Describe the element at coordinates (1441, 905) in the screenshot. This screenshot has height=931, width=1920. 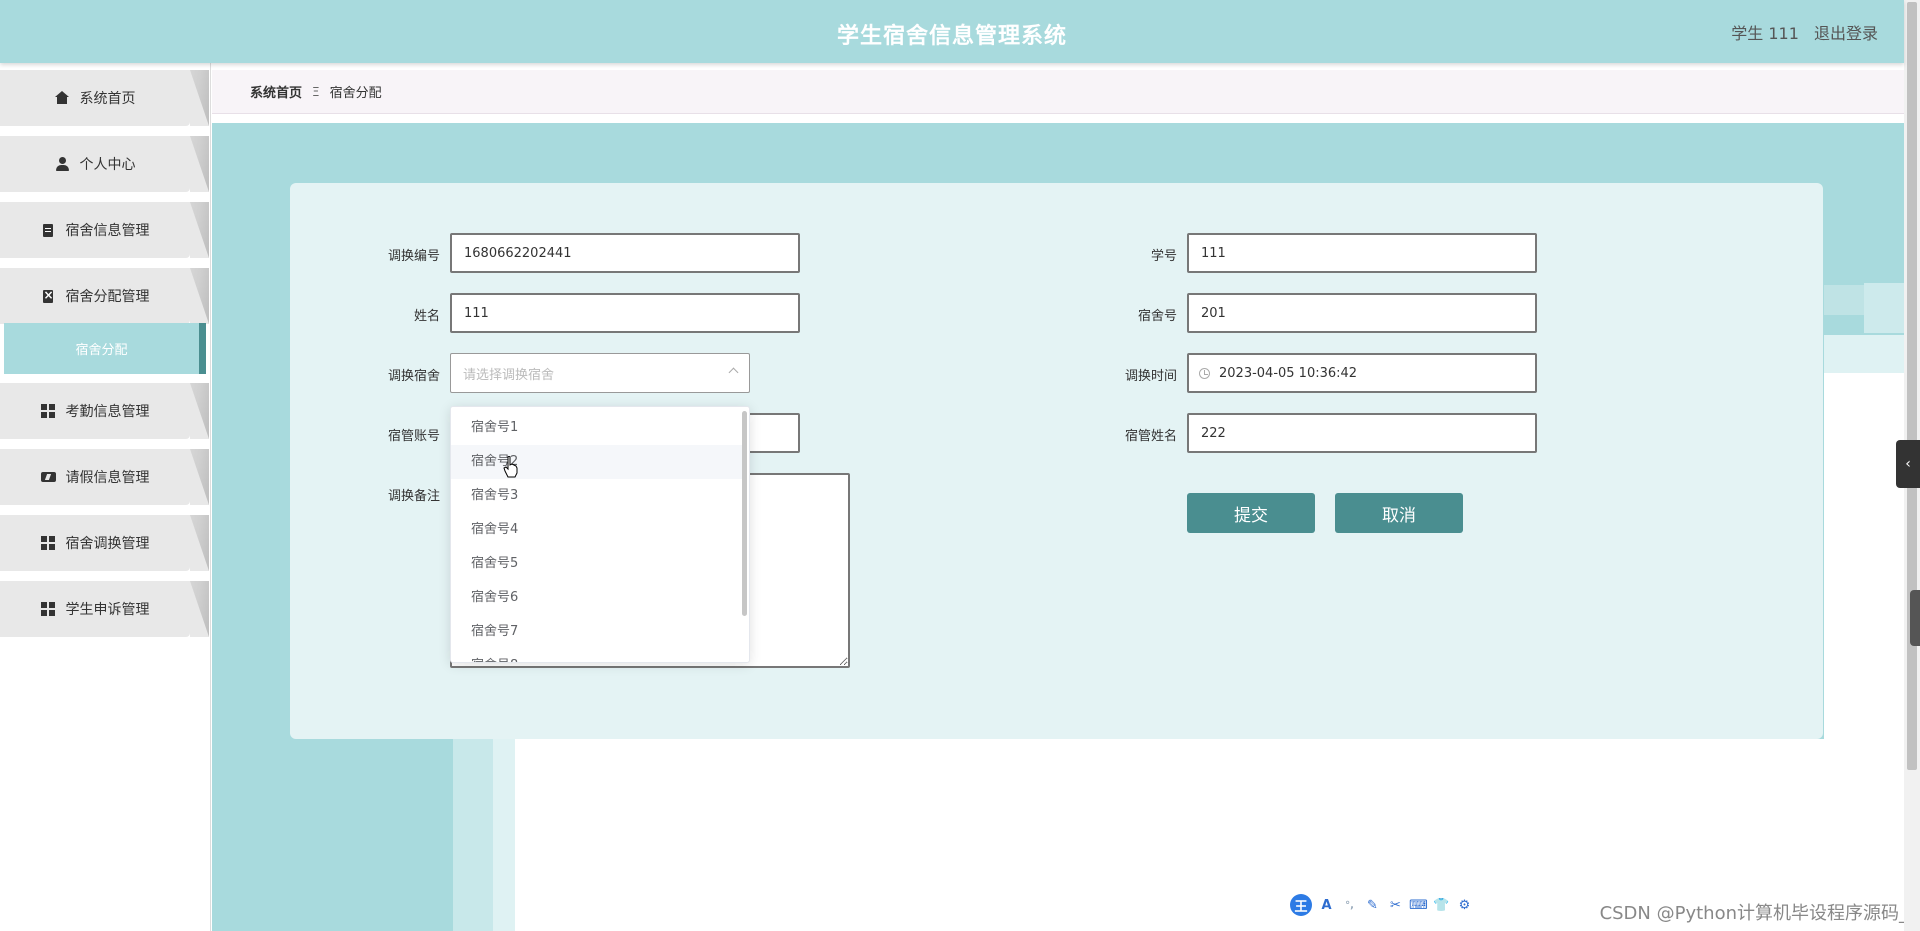
I see `ime-skin-icon: 👕` at that location.